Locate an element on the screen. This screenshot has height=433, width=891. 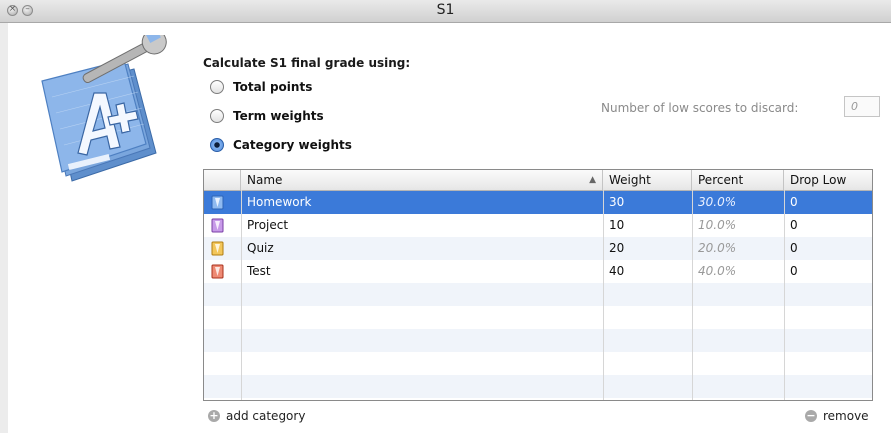
cell-percent: 10.0% is located at coordinates (717, 225).